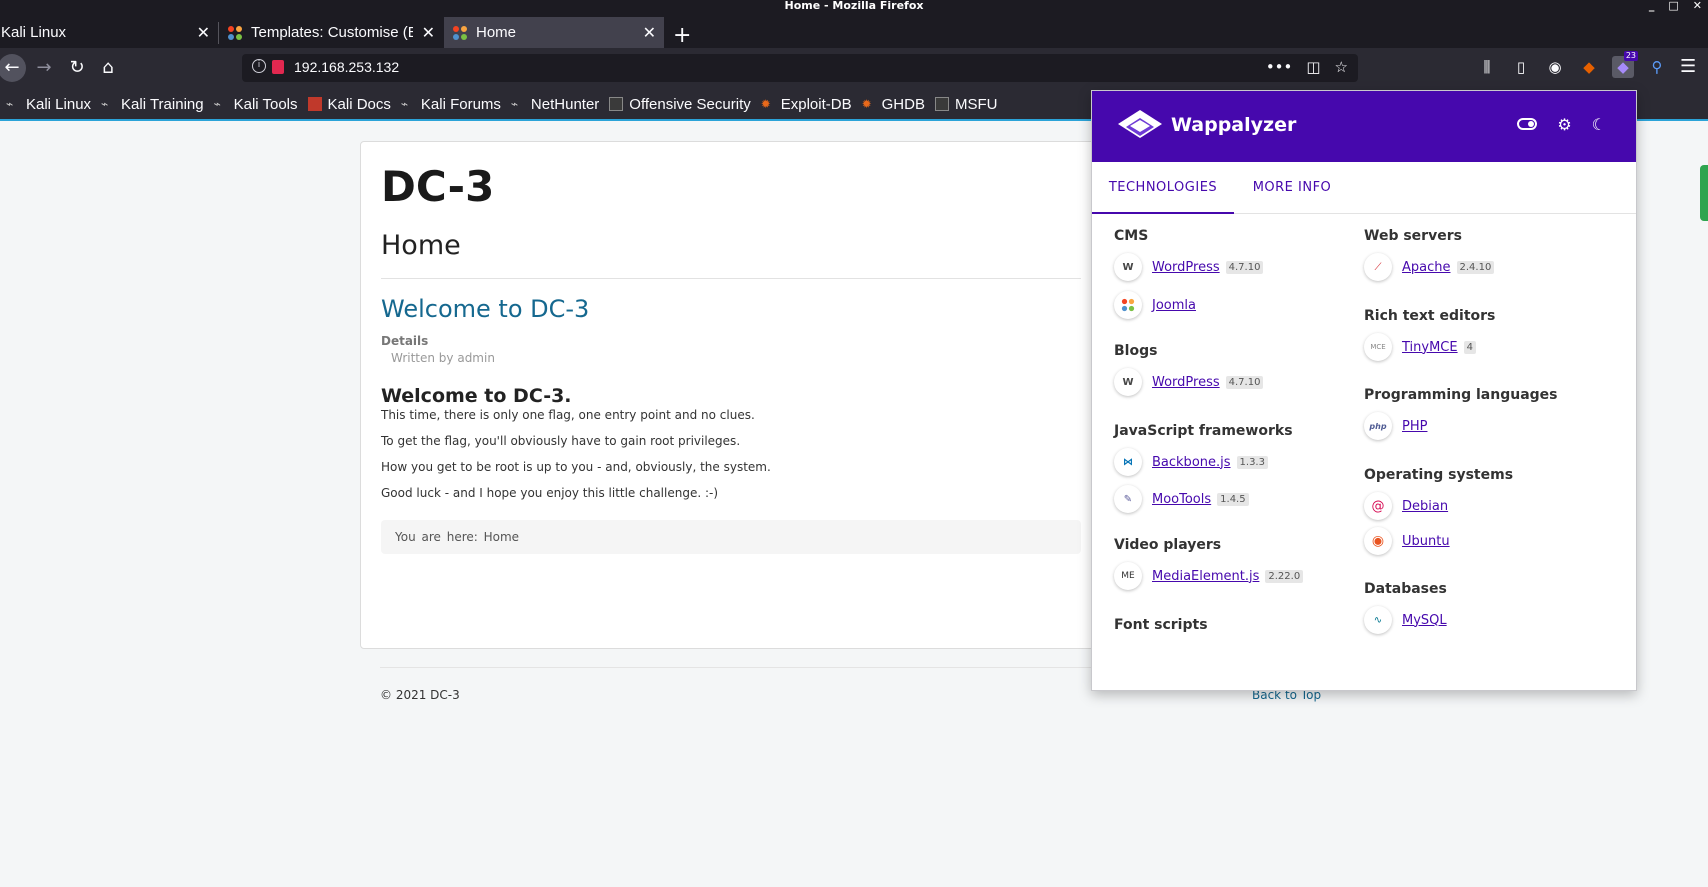 This screenshot has height=887, width=1708. Describe the element at coordinates (1625, 64) in the screenshot. I see `wappalyzer-icon: ◆ 23` at that location.